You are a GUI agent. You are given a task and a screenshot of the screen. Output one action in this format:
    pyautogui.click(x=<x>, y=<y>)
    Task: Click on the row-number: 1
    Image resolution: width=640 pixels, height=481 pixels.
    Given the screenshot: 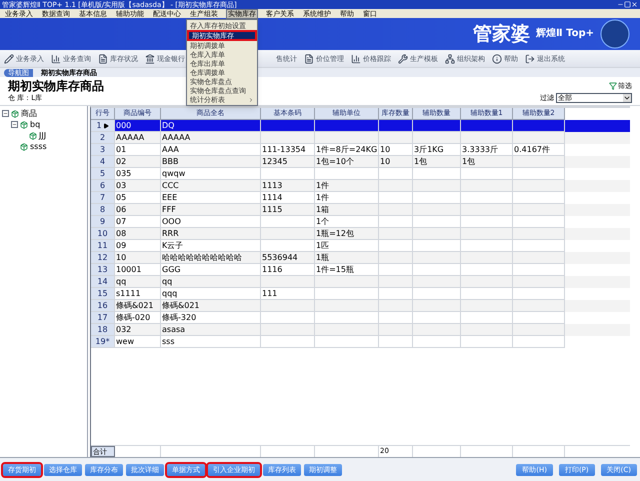 What is the action you would take?
    pyautogui.click(x=103, y=126)
    